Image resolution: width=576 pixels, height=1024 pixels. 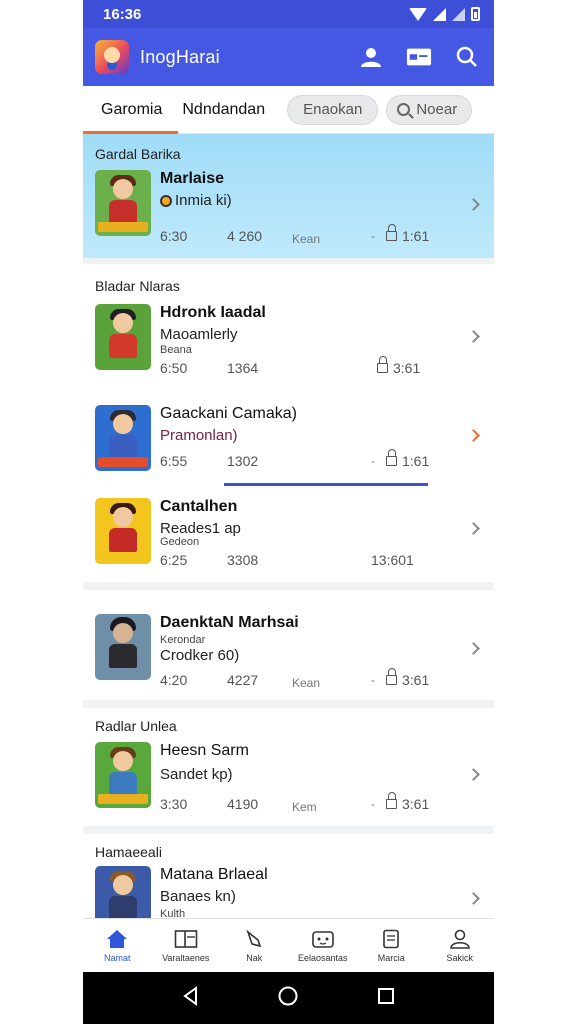 What do you see at coordinates (186, 957) in the screenshot?
I see `nav-varaltaenes-label: Varaltaenes` at bounding box center [186, 957].